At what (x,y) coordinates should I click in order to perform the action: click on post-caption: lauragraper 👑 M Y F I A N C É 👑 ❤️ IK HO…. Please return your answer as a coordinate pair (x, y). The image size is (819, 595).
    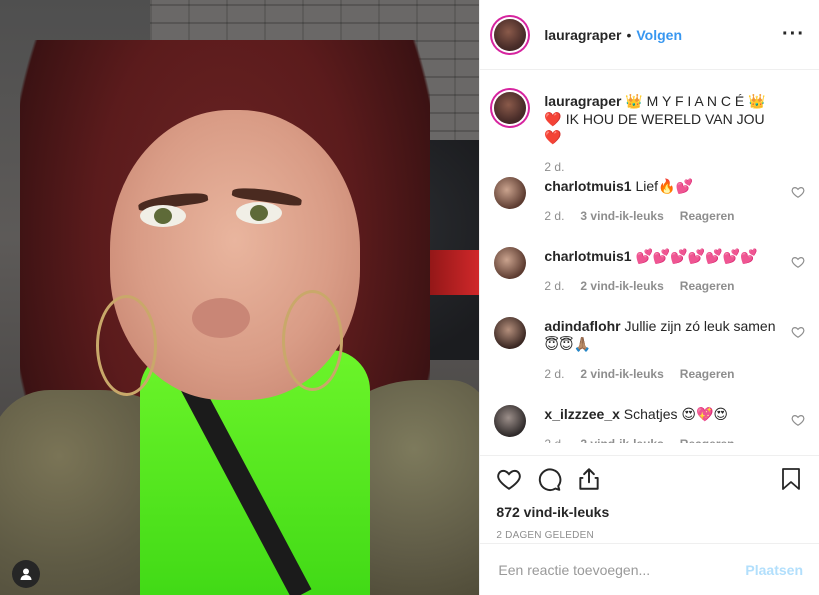
    Looking at the image, I should click on (649, 125).